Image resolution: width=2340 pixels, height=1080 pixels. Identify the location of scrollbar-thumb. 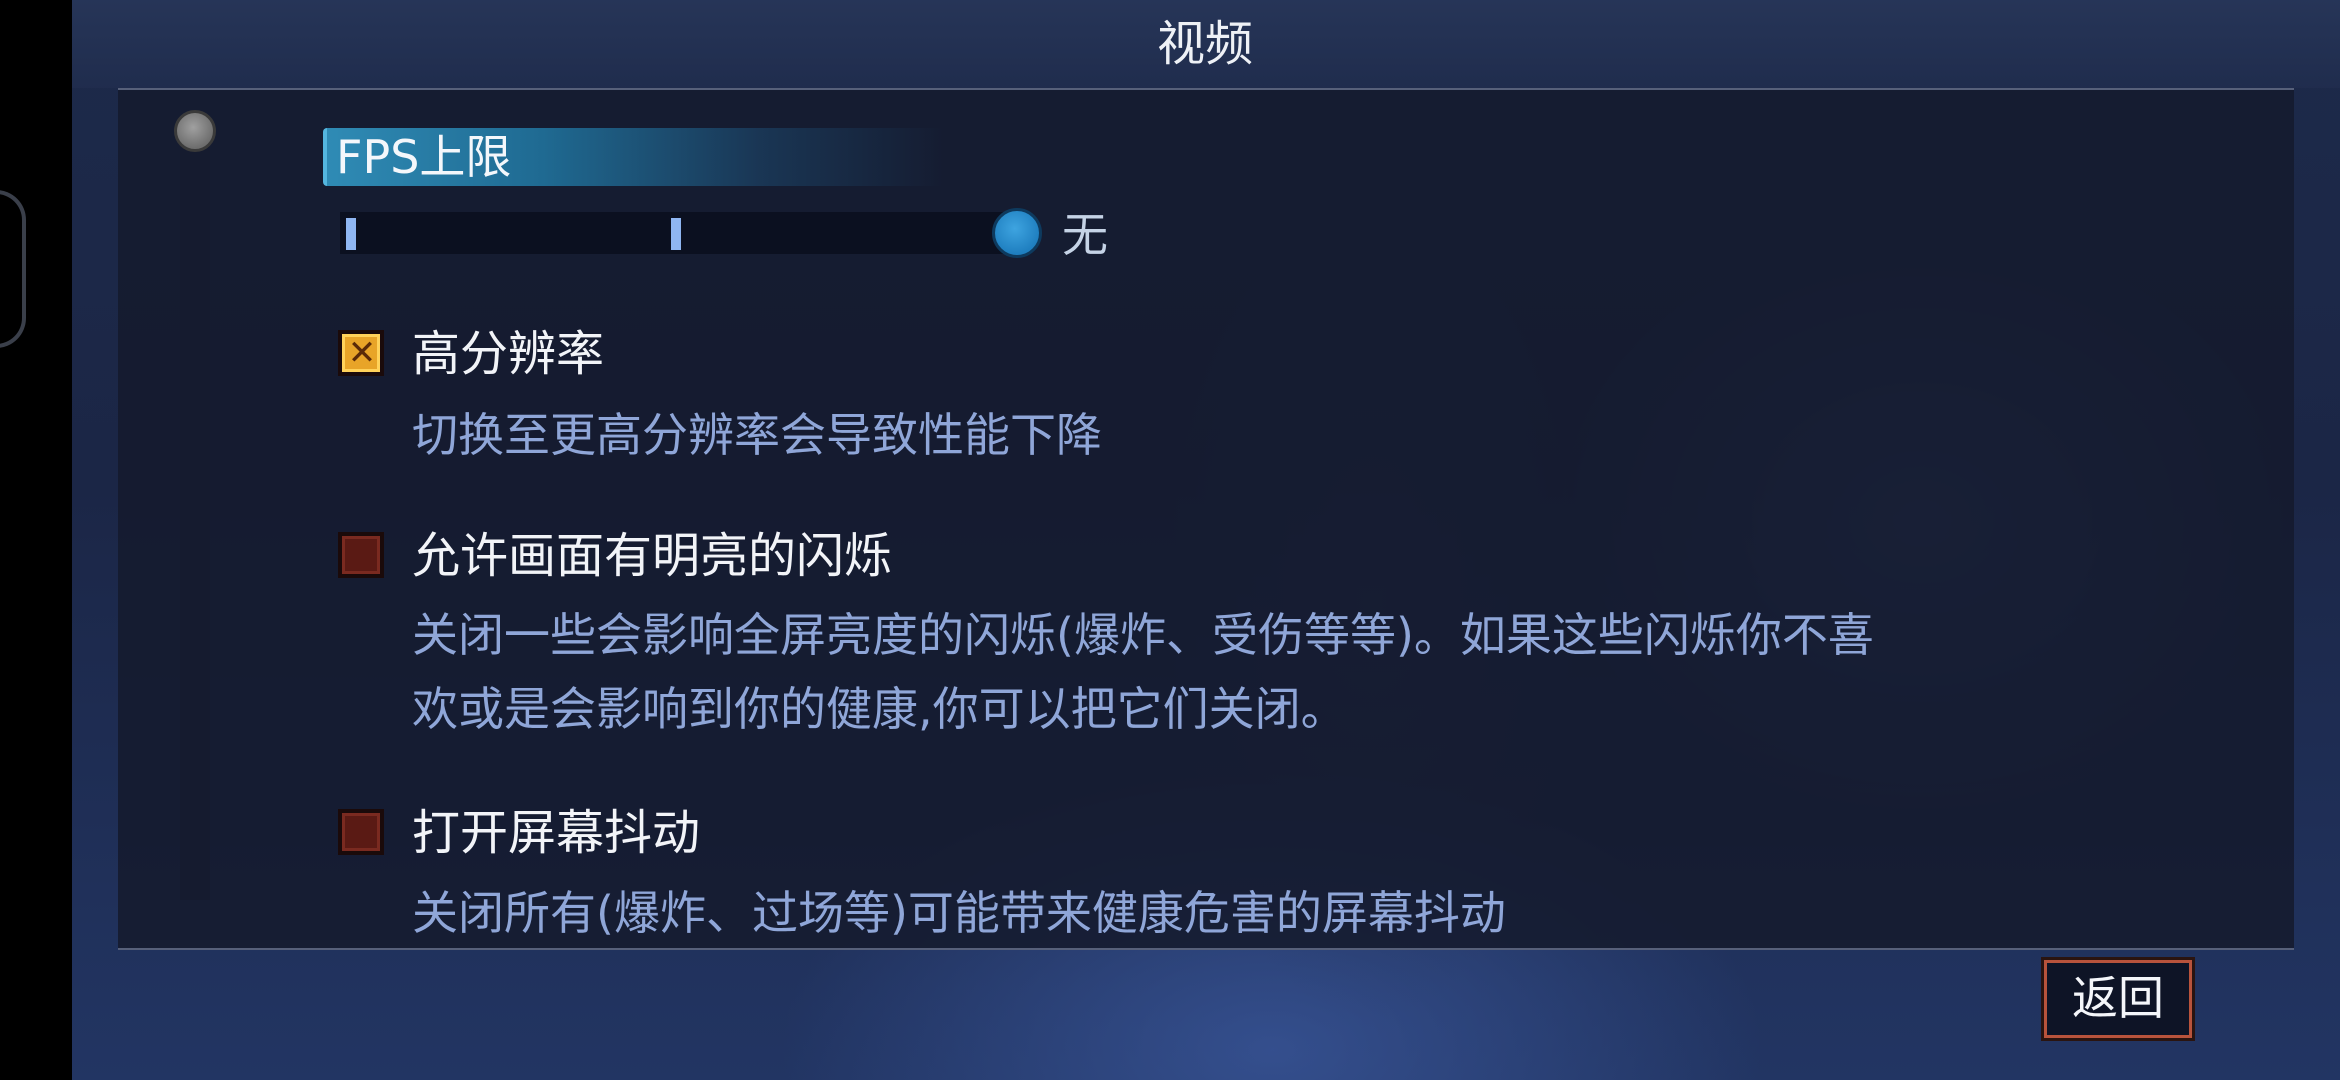
(195, 131).